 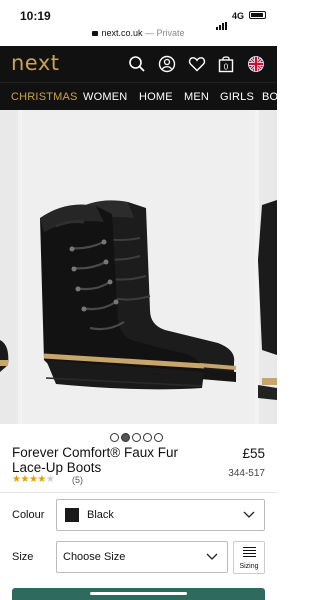 I want to click on nav-item-girls: GIRLS, so click(x=237, y=97).